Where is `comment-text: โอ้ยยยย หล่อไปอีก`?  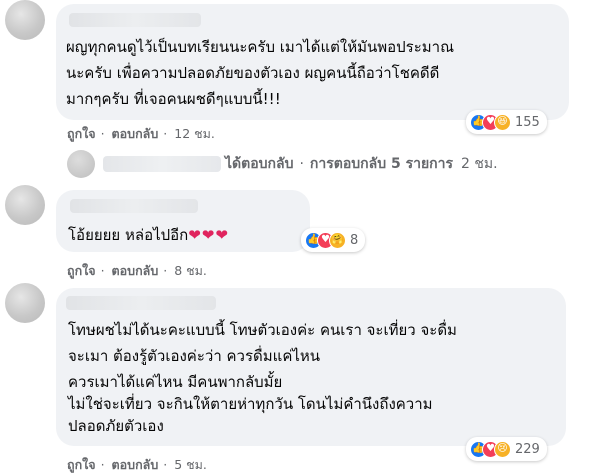
comment-text: โอ้ยยยย หล่อไปอีก is located at coordinates (128, 235).